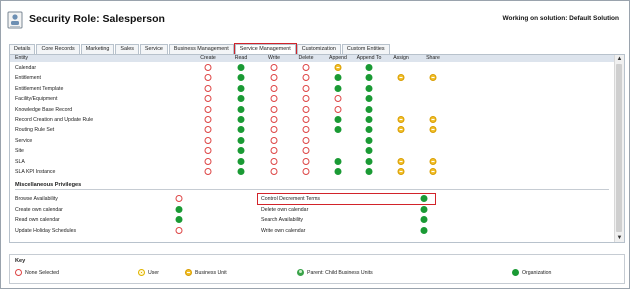 Image resolution: width=630 pixels, height=289 pixels. What do you see at coordinates (433, 161) in the screenshot?
I see `privilege-cell-share` at bounding box center [433, 161].